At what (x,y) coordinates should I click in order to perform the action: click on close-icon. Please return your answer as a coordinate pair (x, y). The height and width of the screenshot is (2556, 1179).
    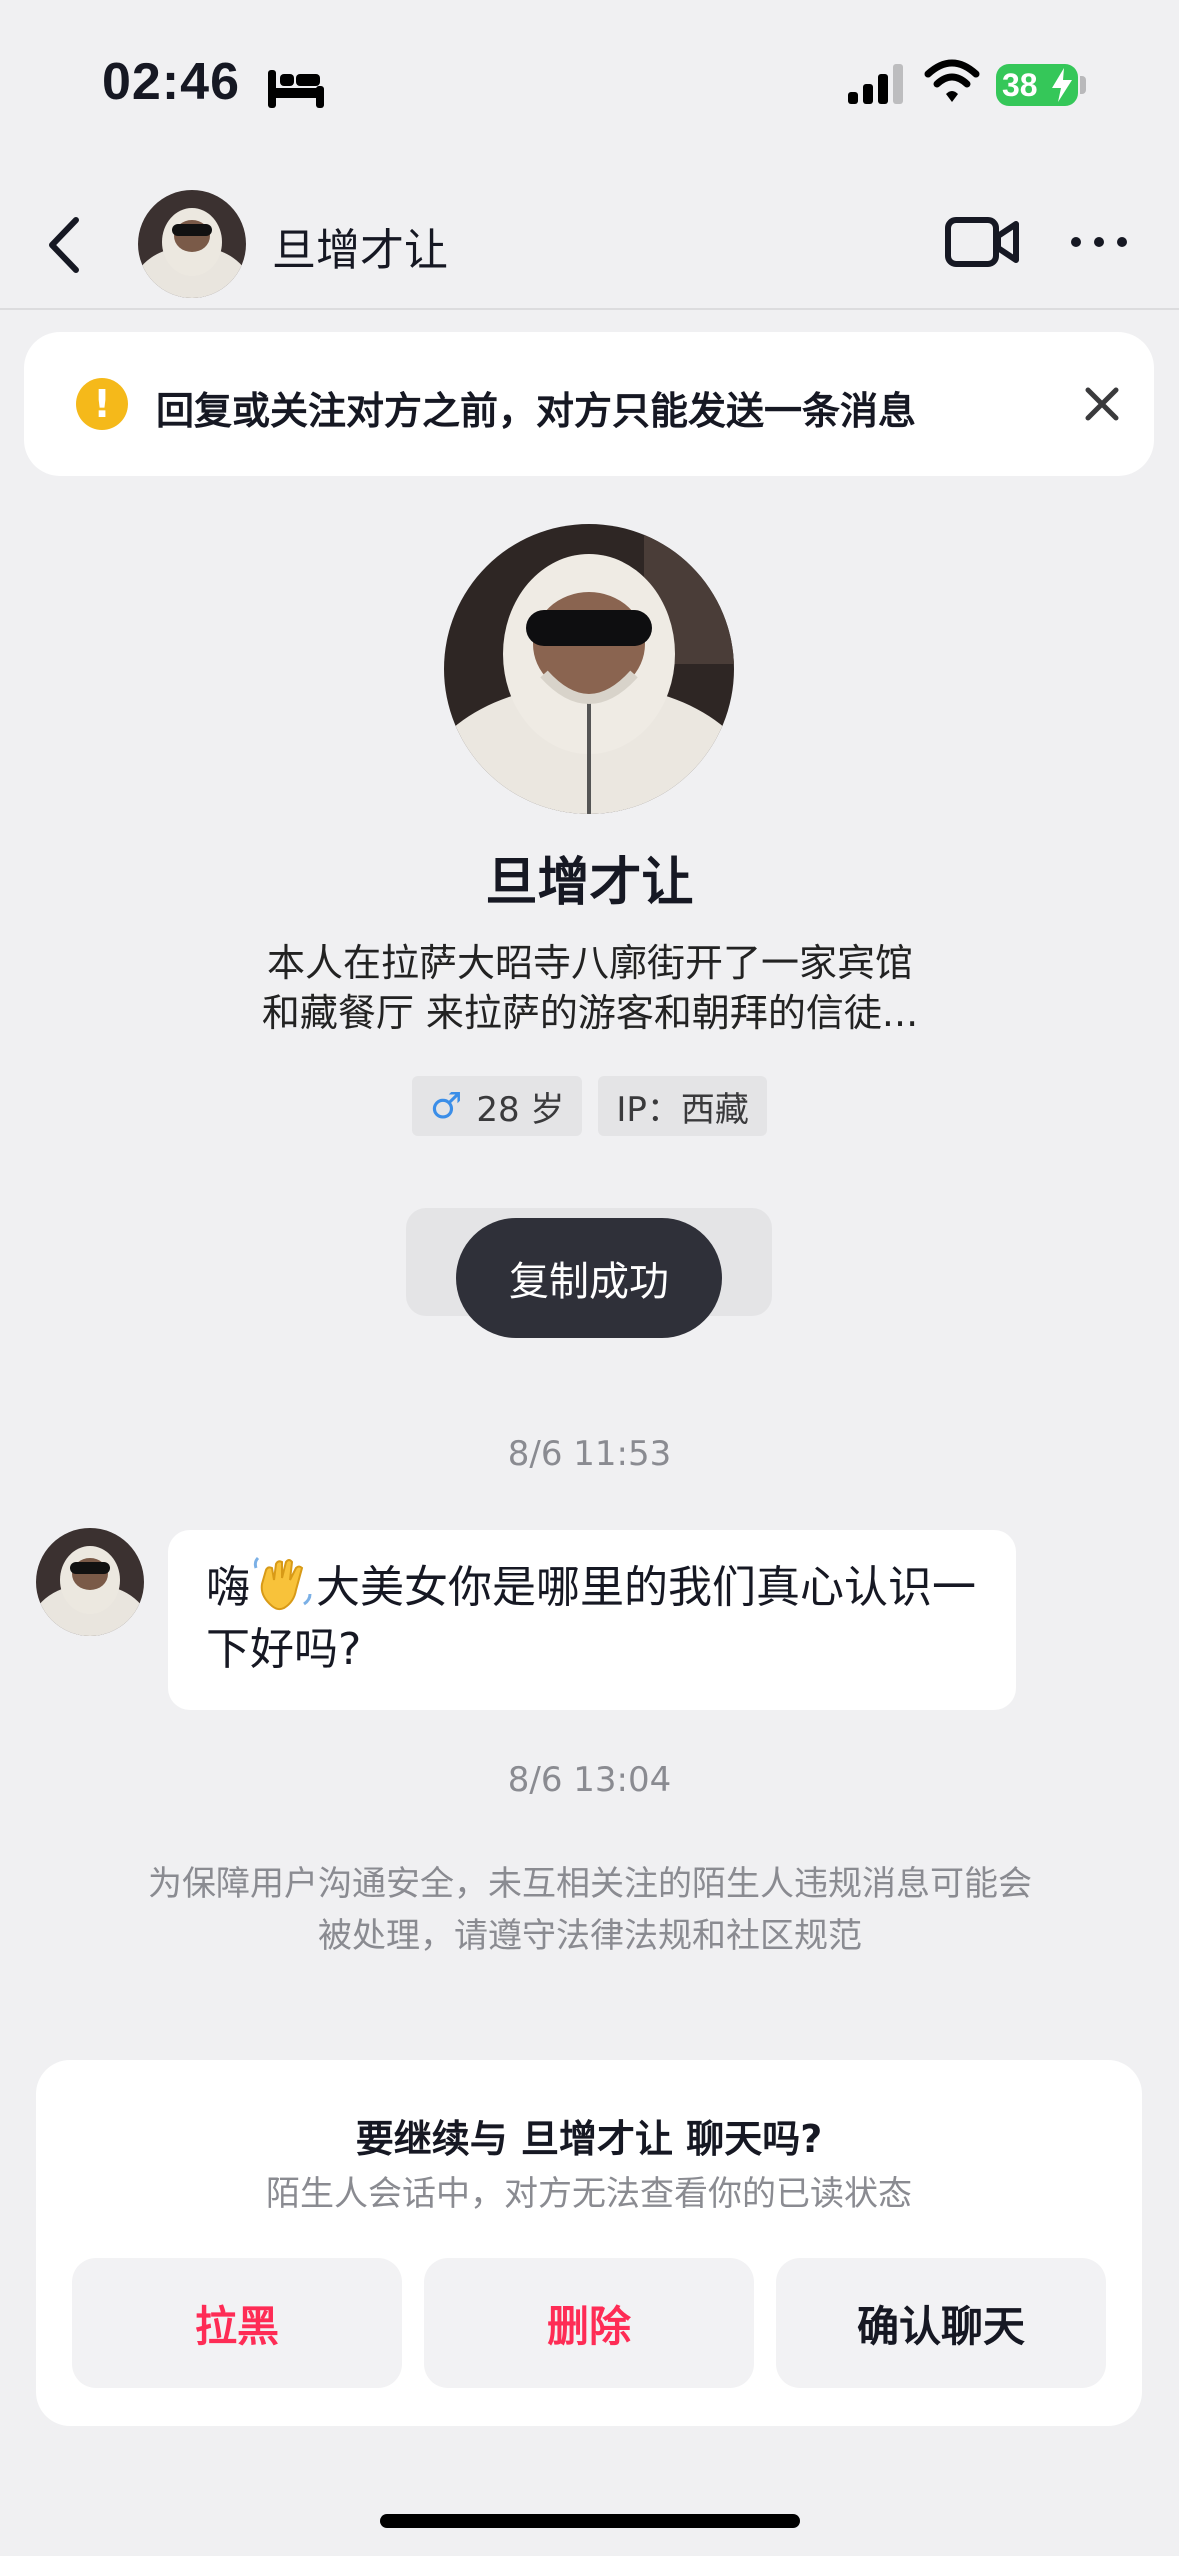
    Looking at the image, I should click on (1102, 404).